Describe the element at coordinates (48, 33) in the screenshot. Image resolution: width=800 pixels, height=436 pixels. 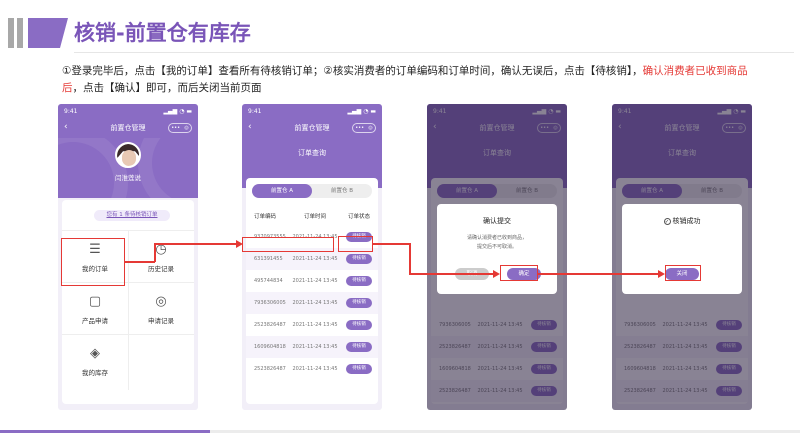
I see `header-decor-tab` at that location.